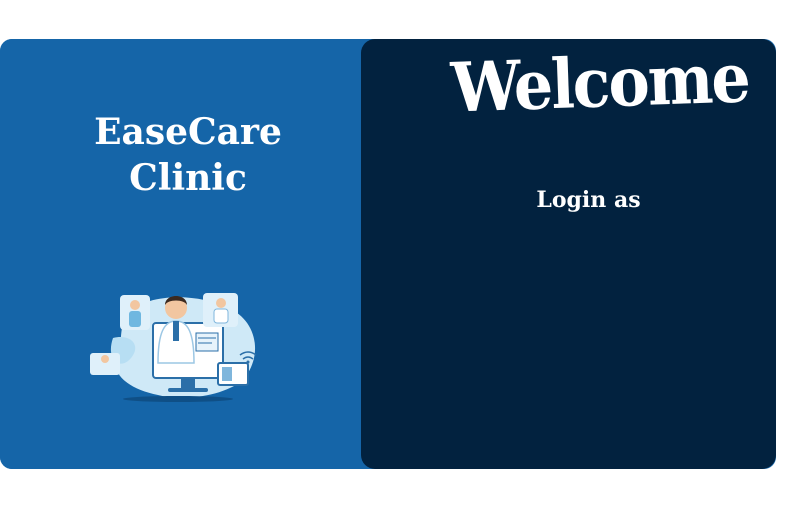  Describe the element at coordinates (188, 155) in the screenshot. I see `clinic-name: EaseCare Clinic` at that location.